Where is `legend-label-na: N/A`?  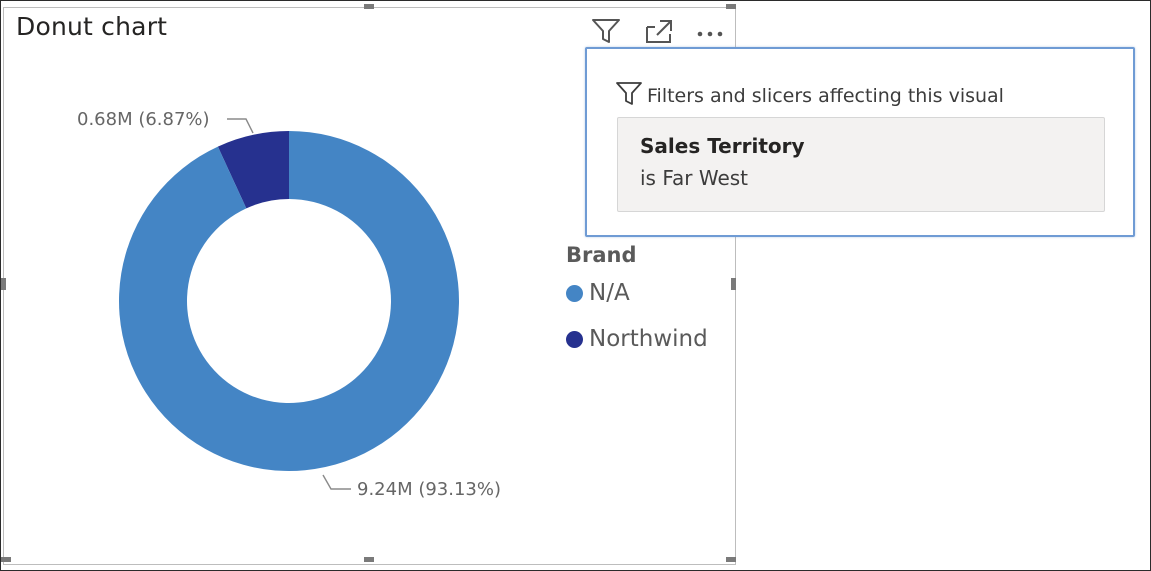
legend-label-na: N/A is located at coordinates (609, 293).